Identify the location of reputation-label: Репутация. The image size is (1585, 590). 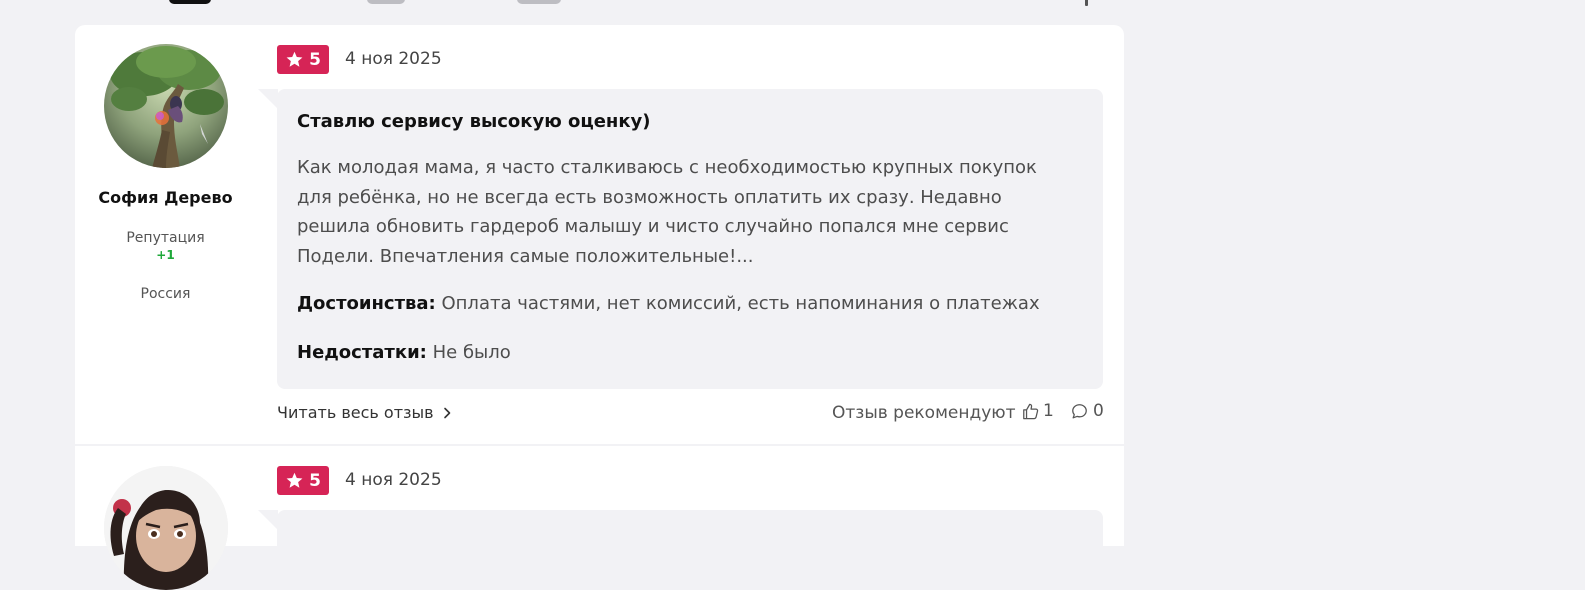
(165, 238).